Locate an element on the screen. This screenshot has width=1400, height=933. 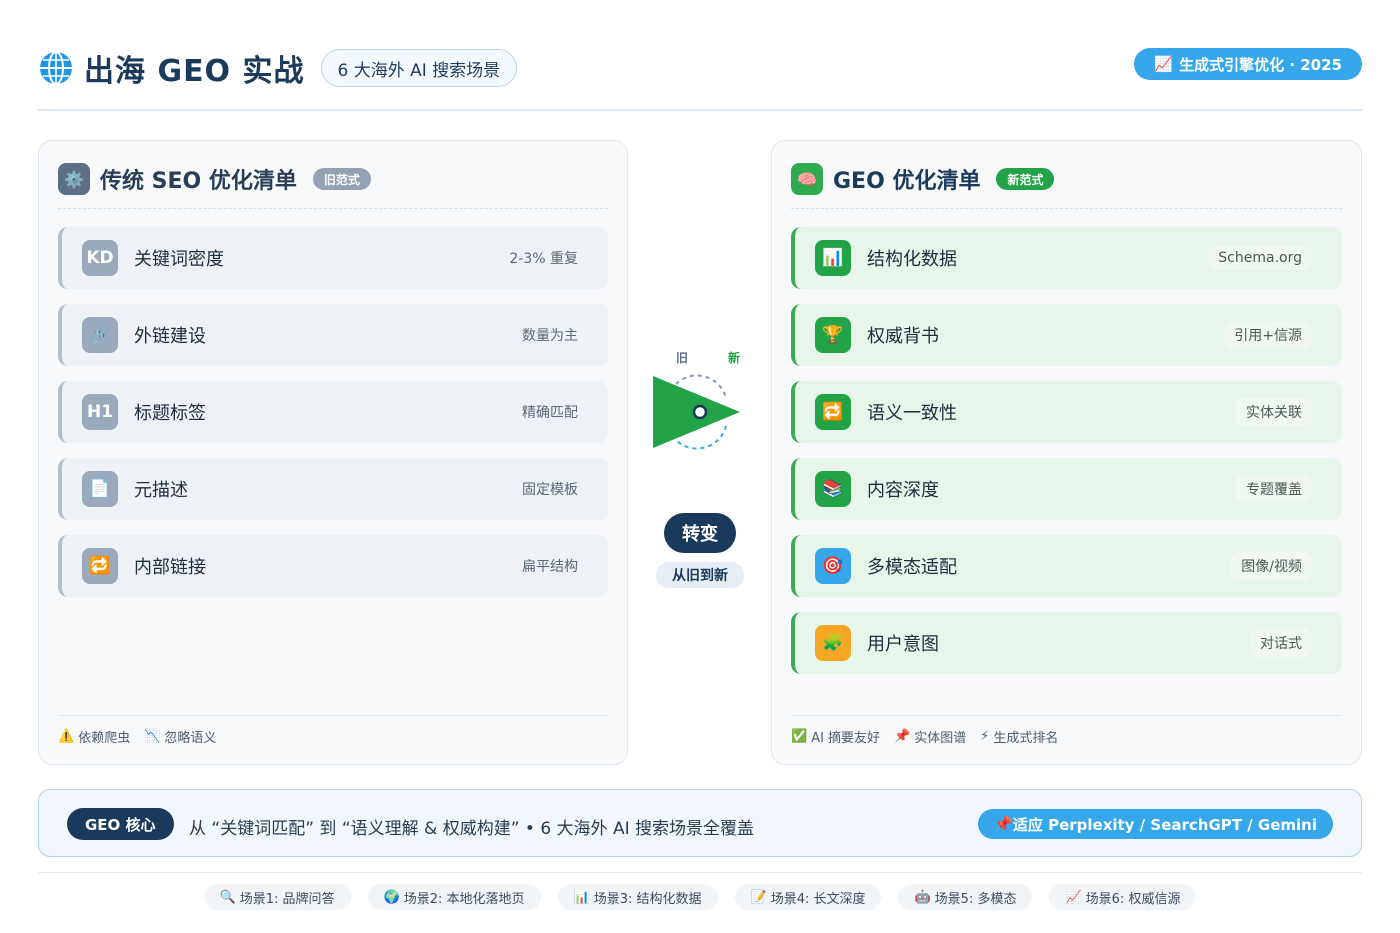
title-group: 出海 GEO 实战 6 大海外 AI 搜索场景 is located at coordinates (278, 68).